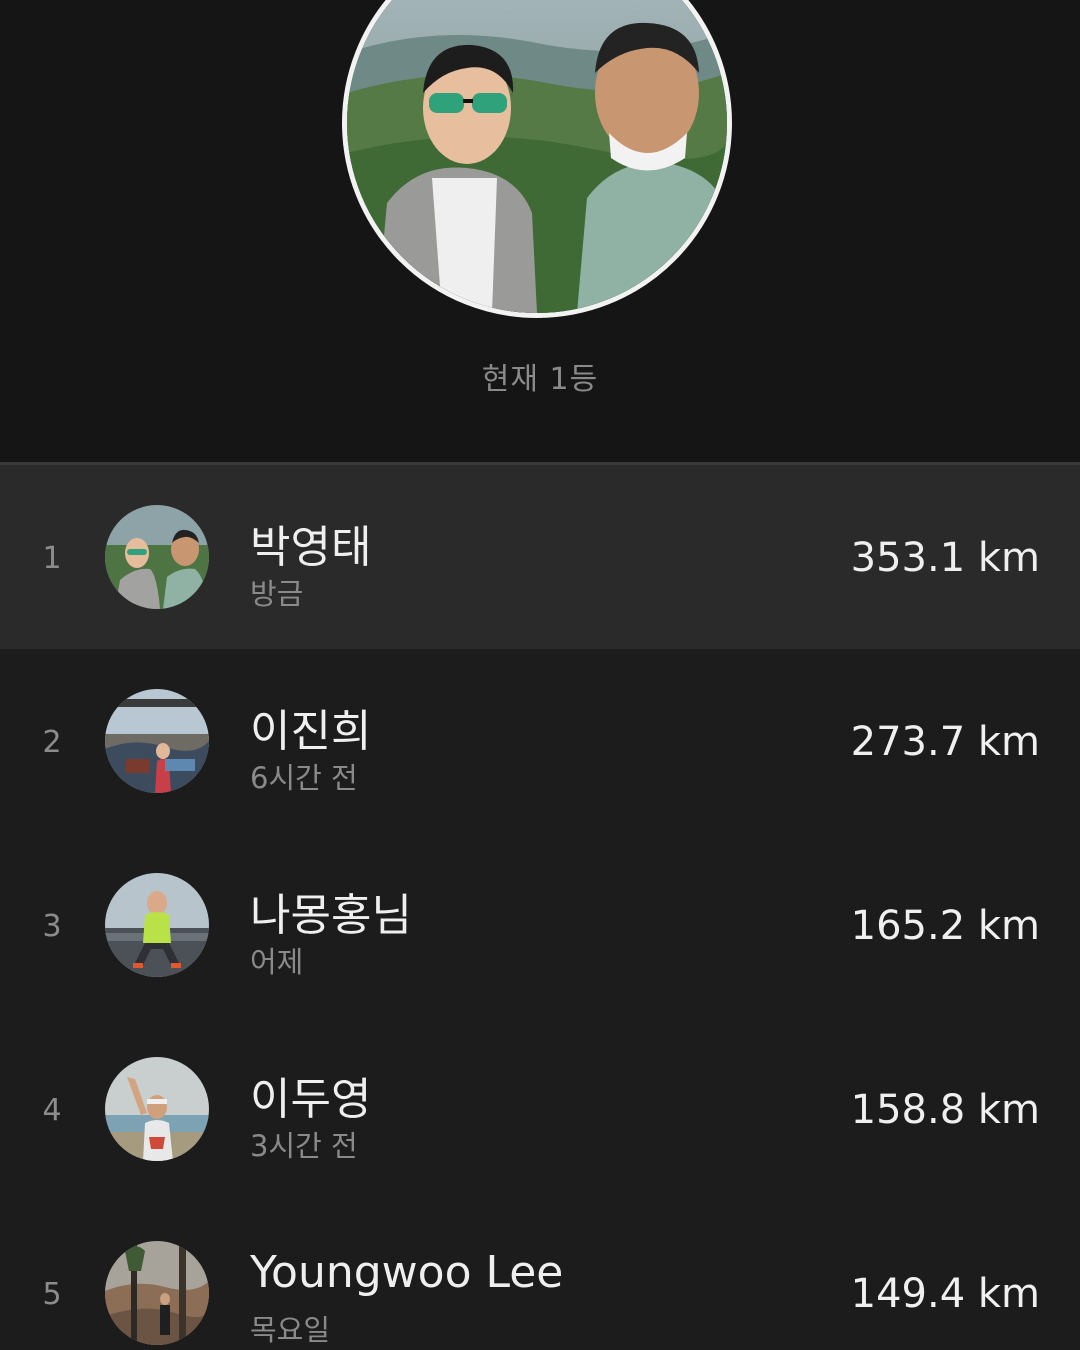 The width and height of the screenshot is (1080, 1350). I want to click on athlete-name: 이두영, so click(311, 1099).